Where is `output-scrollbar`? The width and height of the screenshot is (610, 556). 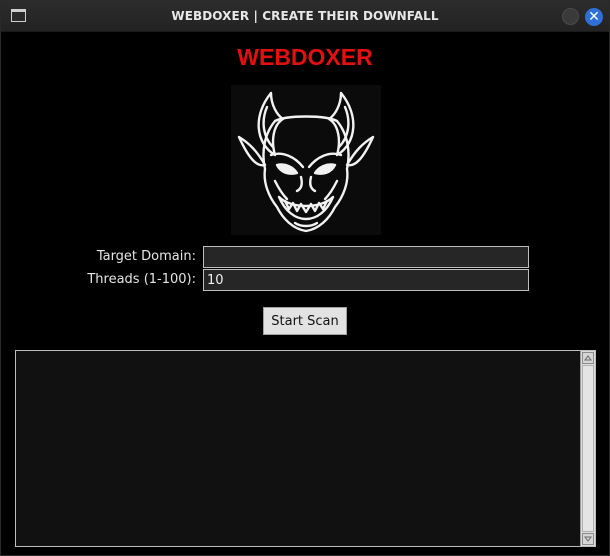
output-scrollbar is located at coordinates (587, 448).